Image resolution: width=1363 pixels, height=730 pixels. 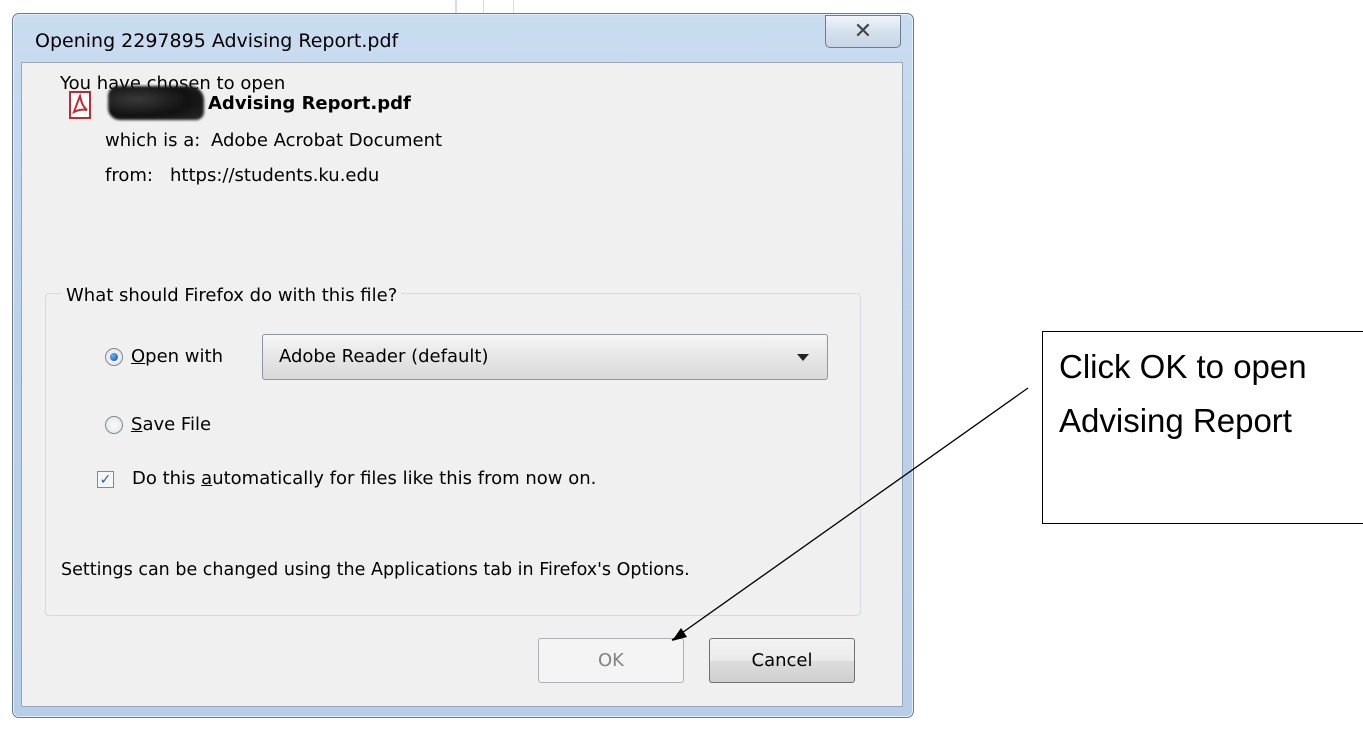 What do you see at coordinates (217, 41) in the screenshot?
I see `dialog-title: Opening 2297895 Advising Report.pdf` at bounding box center [217, 41].